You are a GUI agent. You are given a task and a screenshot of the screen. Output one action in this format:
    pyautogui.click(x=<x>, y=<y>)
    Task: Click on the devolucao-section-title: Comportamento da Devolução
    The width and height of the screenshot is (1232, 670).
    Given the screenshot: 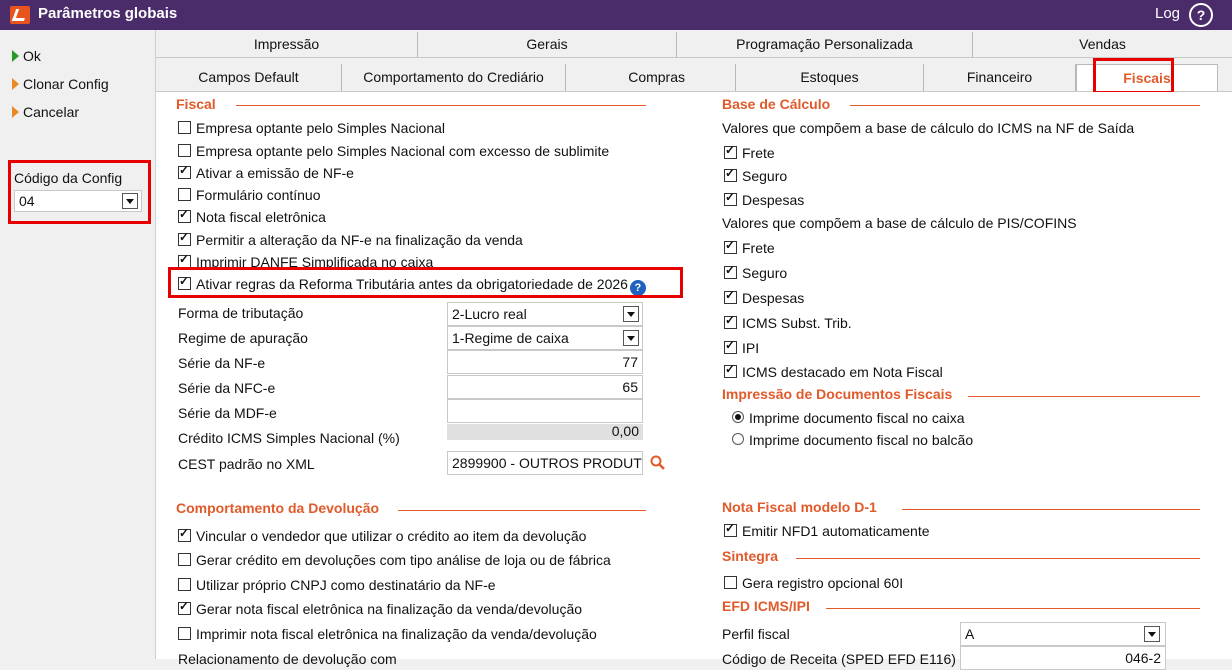 What is the action you would take?
    pyautogui.click(x=278, y=508)
    